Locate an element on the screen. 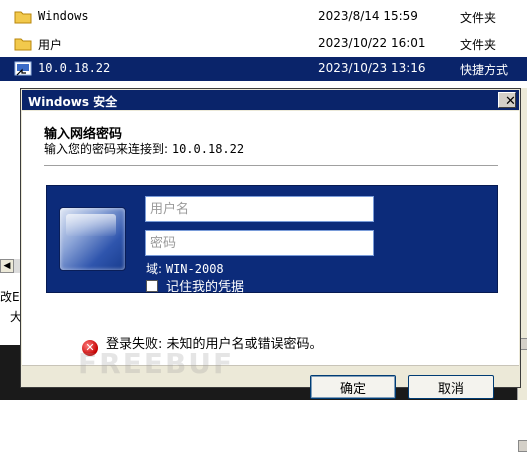 This screenshot has width=527, height=452. target-host: 10.0.18.22 is located at coordinates (208, 149).